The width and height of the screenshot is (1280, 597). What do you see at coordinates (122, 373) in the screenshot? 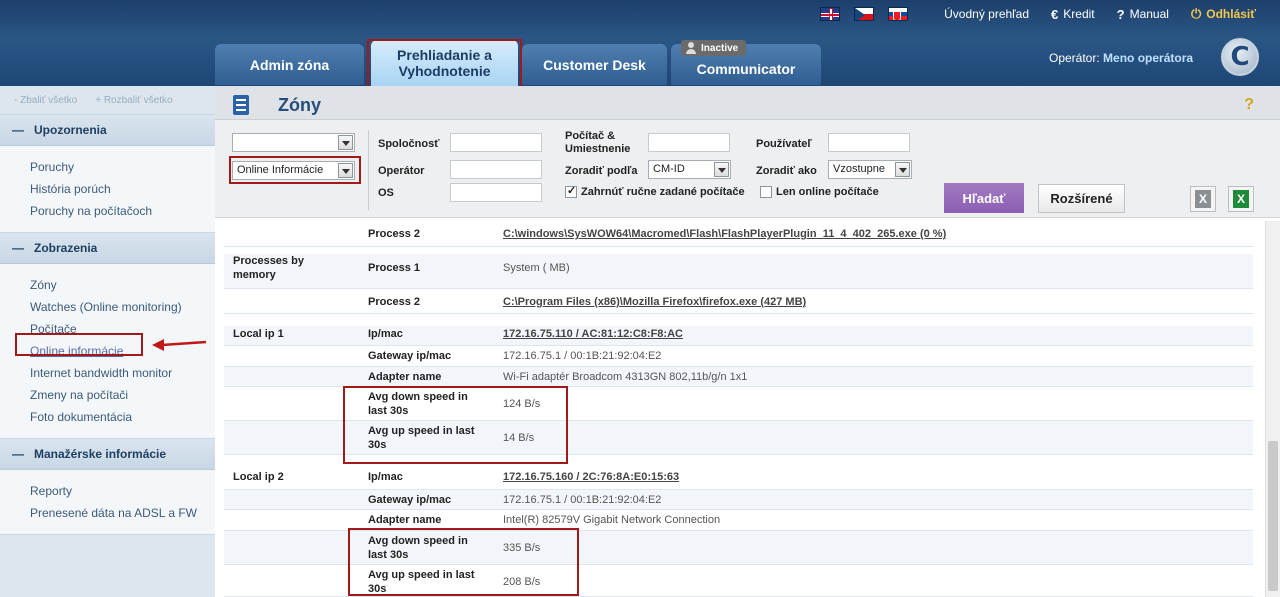
I see `sidebar-item-bandwidth-monitor: Internet bandwidth monitor` at bounding box center [122, 373].